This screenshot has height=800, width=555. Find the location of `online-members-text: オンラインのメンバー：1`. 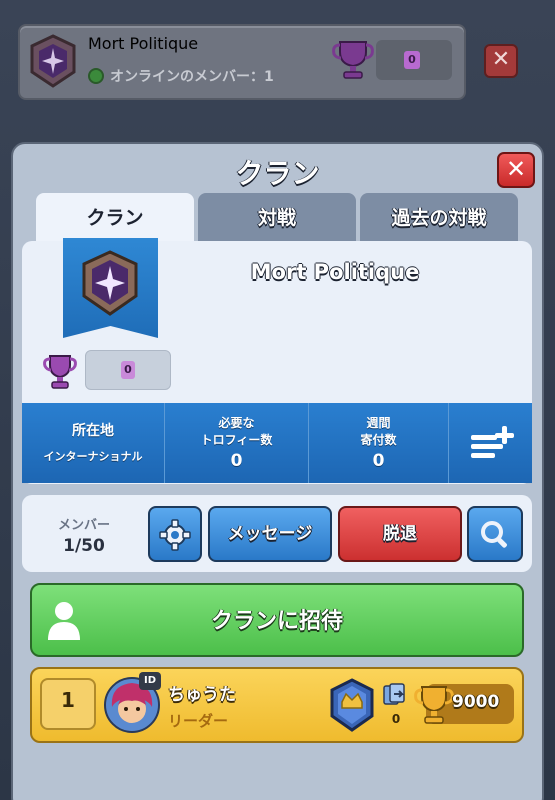

online-members-text: オンラインのメンバー：1 is located at coordinates (192, 77).